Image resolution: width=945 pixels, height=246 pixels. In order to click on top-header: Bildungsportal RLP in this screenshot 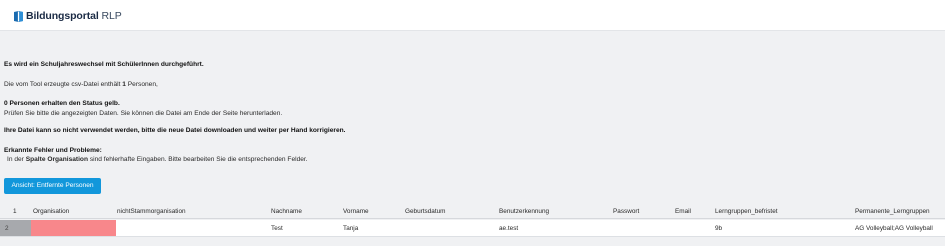, I will do `click(472, 15)`.